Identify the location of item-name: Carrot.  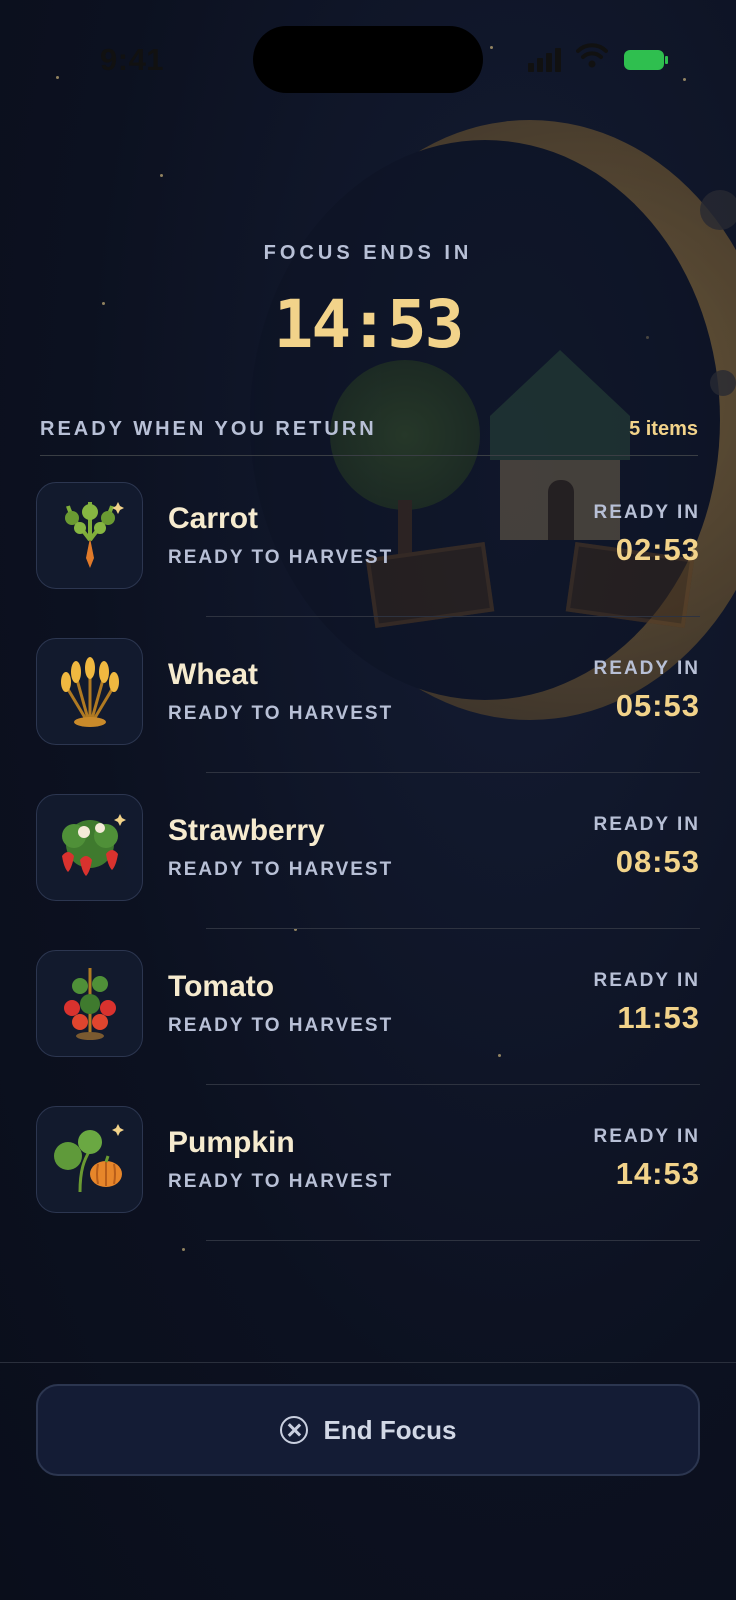
(213, 518).